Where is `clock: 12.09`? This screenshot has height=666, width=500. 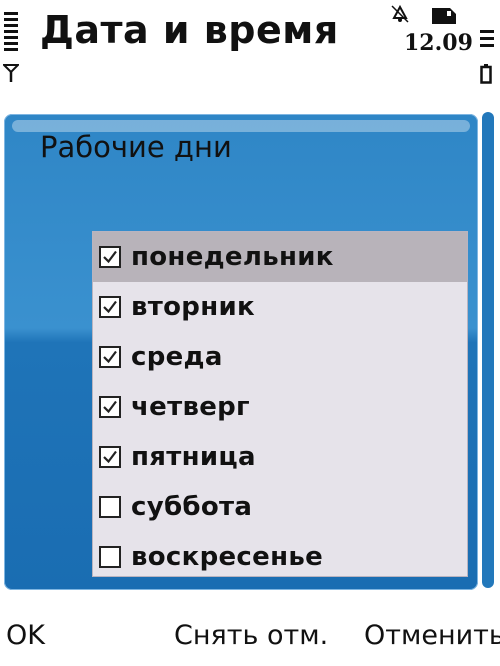 clock: 12.09 is located at coordinates (438, 43).